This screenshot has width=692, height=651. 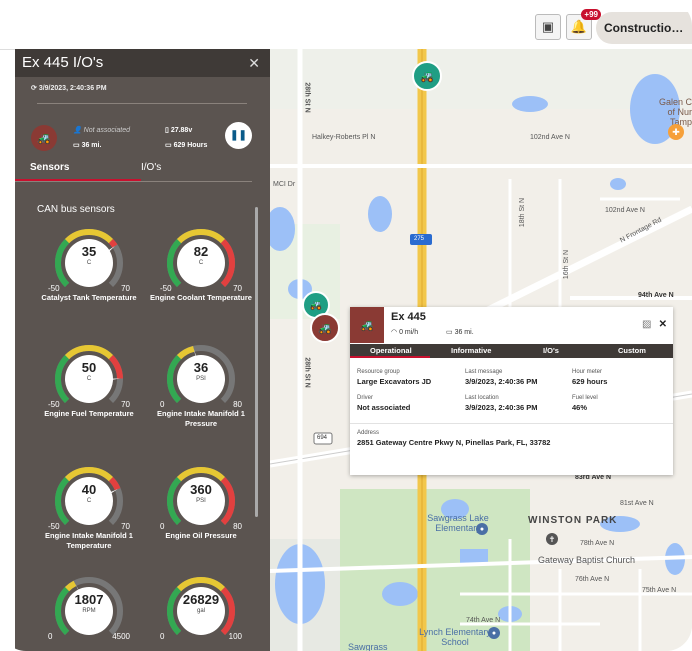 I want to click on tab-informative: Informative, so click(x=471, y=350).